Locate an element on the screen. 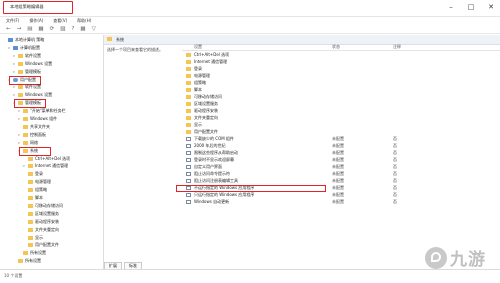 This screenshot has height=283, width=500. list-row: 限制这些程序从帮助启动 未配置 否 is located at coordinates (341, 153).